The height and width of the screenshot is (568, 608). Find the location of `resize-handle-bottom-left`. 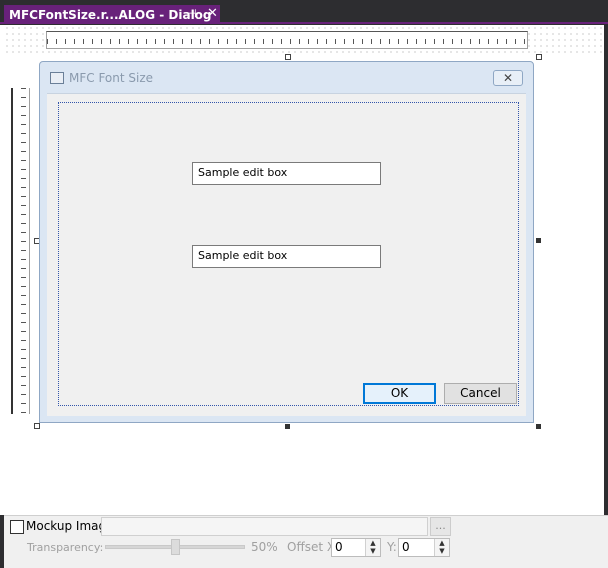

resize-handle-bottom-left is located at coordinates (37, 426).